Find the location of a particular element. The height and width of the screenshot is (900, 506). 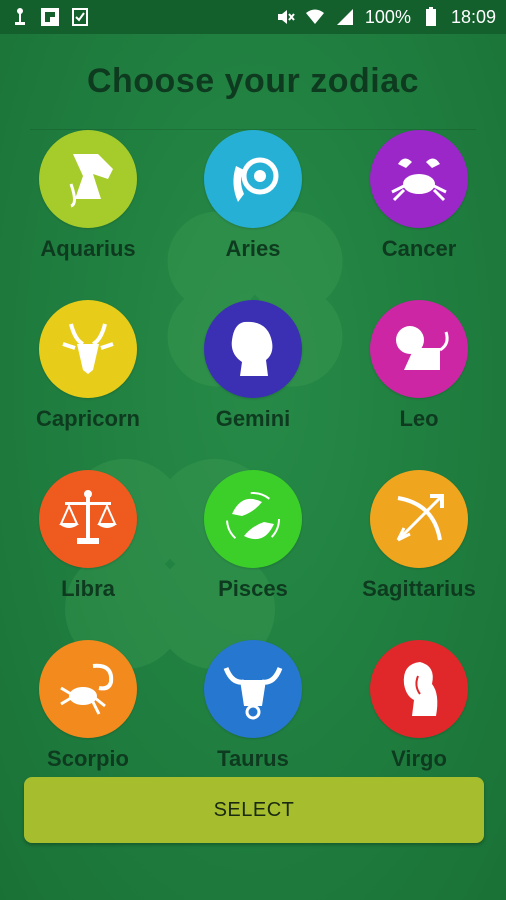

cancer-icon is located at coordinates (419, 180).